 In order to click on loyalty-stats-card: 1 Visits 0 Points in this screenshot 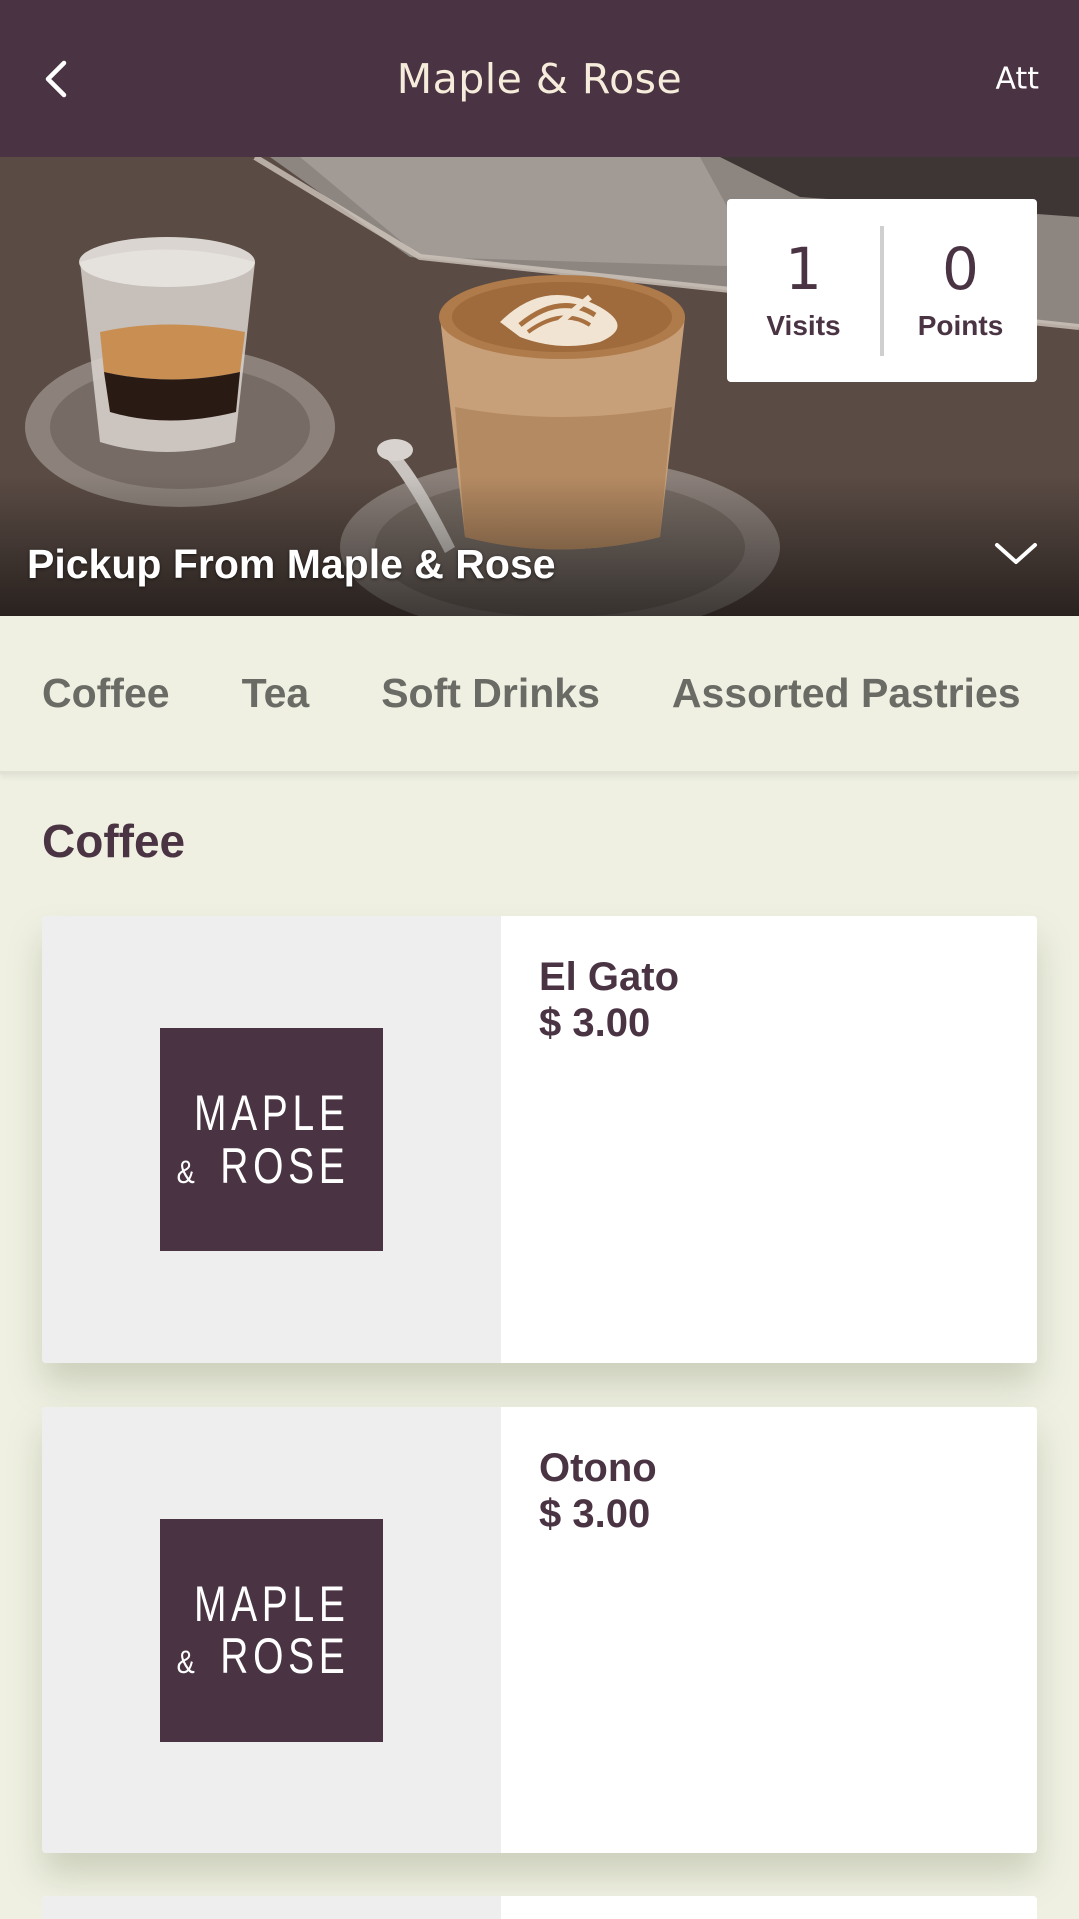, I will do `click(882, 290)`.